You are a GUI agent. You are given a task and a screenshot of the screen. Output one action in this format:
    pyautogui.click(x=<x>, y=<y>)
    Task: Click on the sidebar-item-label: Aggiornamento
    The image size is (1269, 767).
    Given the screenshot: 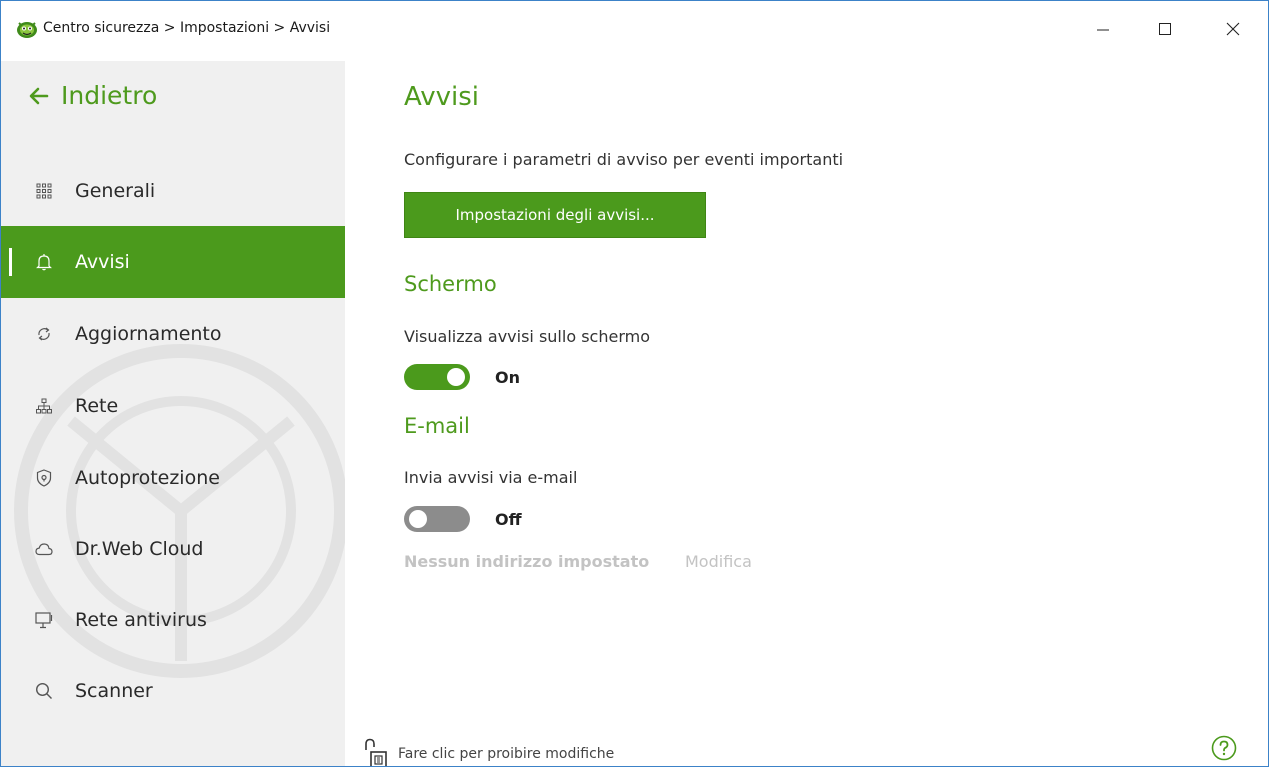 What is the action you would take?
    pyautogui.click(x=148, y=334)
    